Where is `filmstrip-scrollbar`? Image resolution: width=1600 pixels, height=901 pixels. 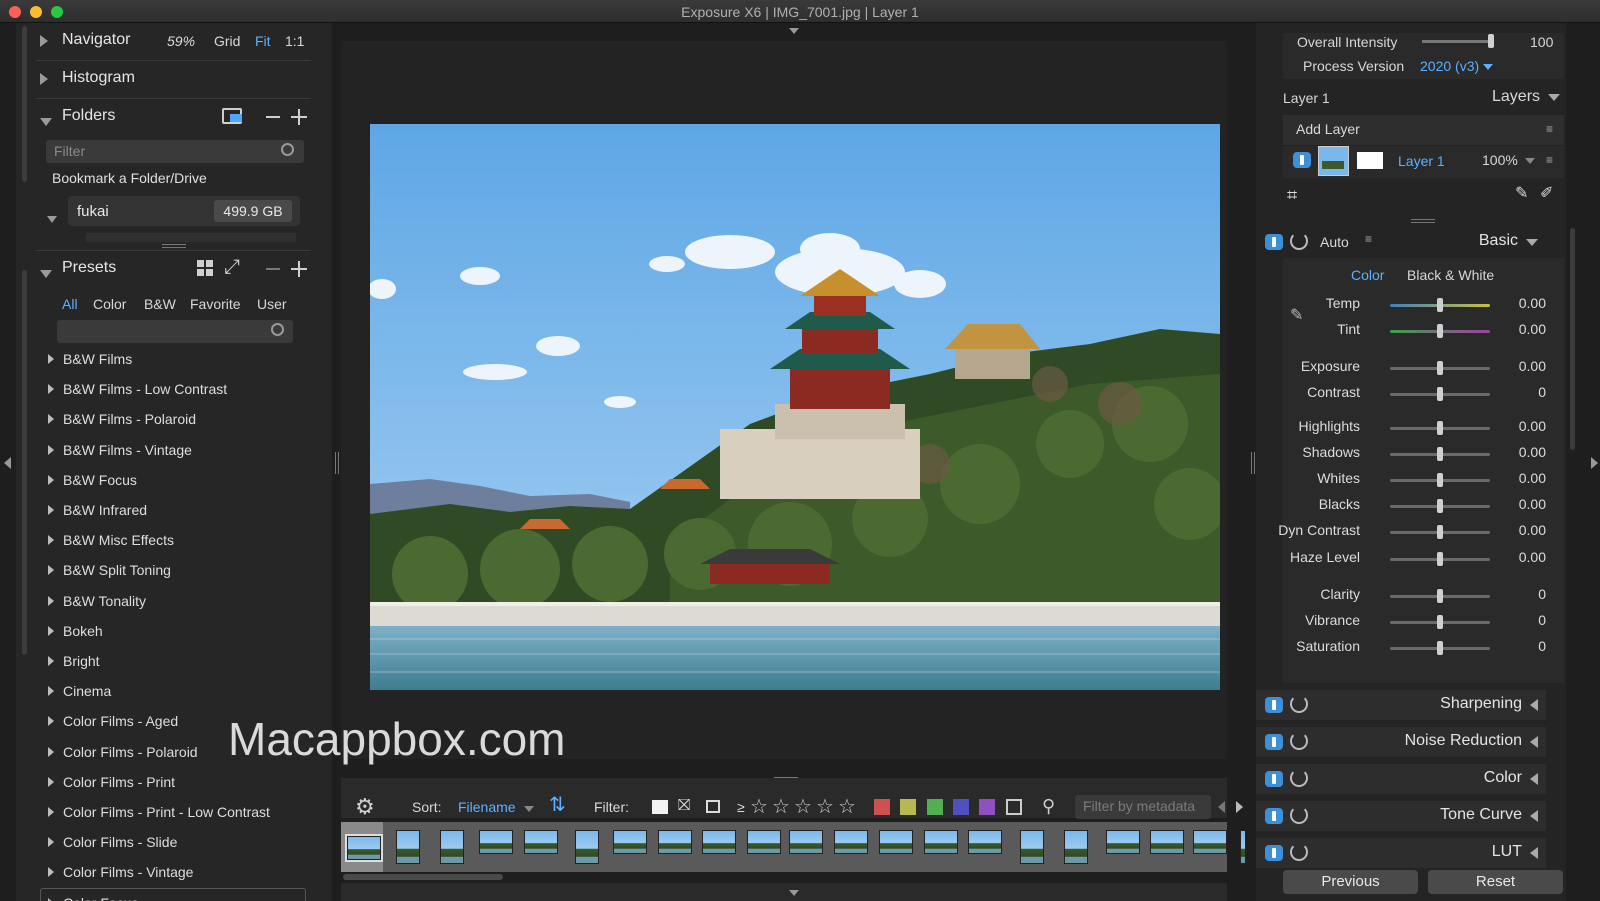
filmstrip-scrollbar is located at coordinates (423, 877).